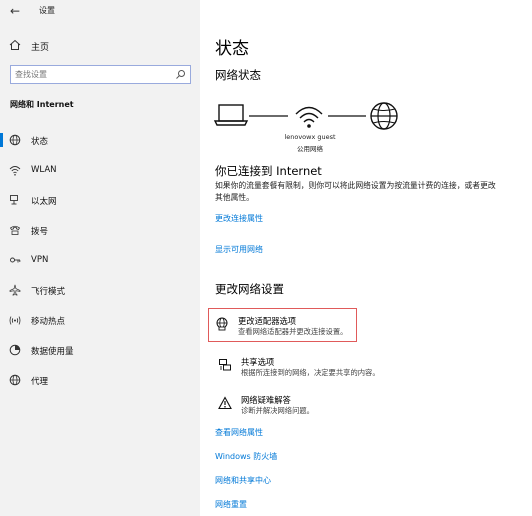 The width and height of the screenshot is (532, 516). I want to click on title-bar: ← 设置, so click(100, 11).